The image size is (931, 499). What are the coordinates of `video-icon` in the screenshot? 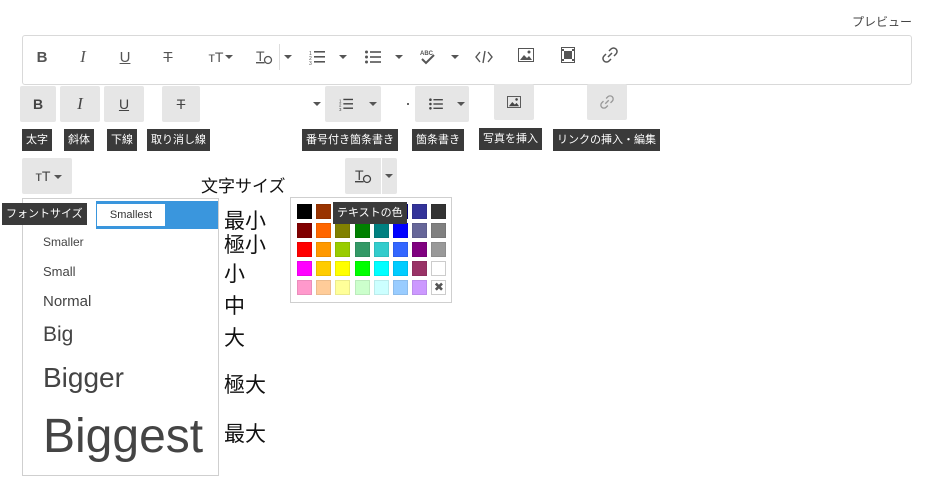 It's located at (568, 55).